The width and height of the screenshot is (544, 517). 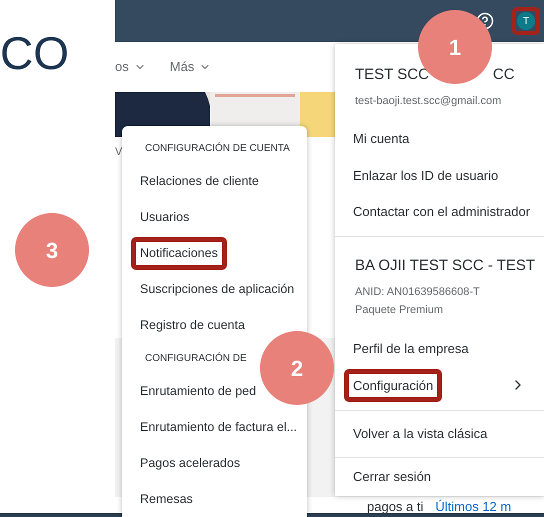 I want to click on menu-item: Usuarios, so click(x=160, y=217).